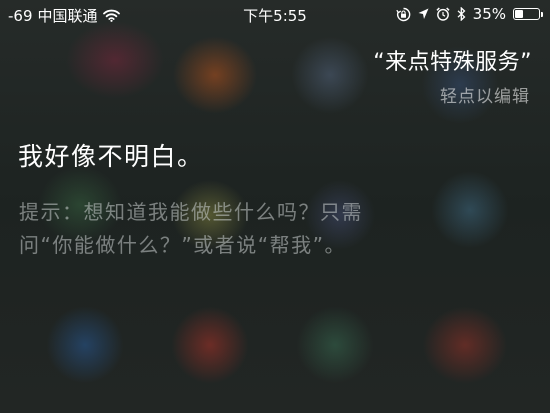 This screenshot has width=550, height=413. Describe the element at coordinates (423, 14) in the screenshot. I see `location-arrow-icon` at that location.